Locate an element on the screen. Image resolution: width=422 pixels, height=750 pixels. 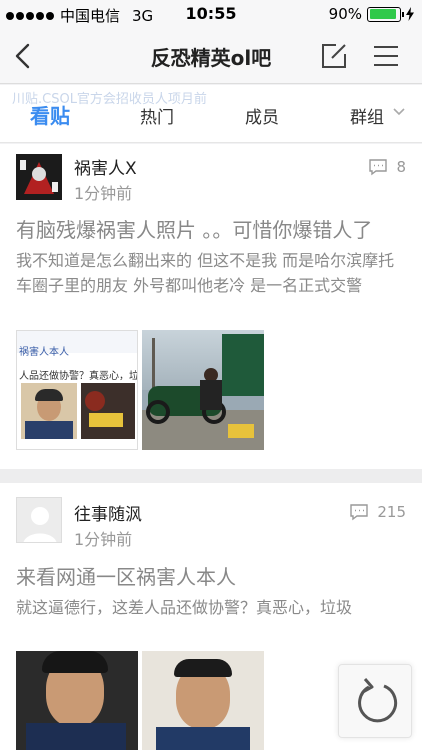
navigation-bar: 反恐精英ol吧 is located at coordinates (211, 56).